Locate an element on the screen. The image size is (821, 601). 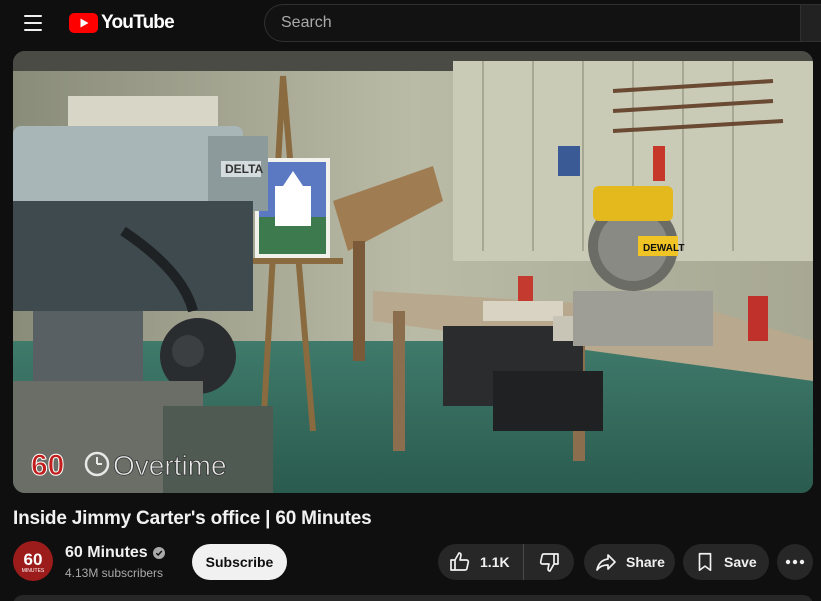
subscriber-count: 4.13M subscribers is located at coordinates (114, 573).